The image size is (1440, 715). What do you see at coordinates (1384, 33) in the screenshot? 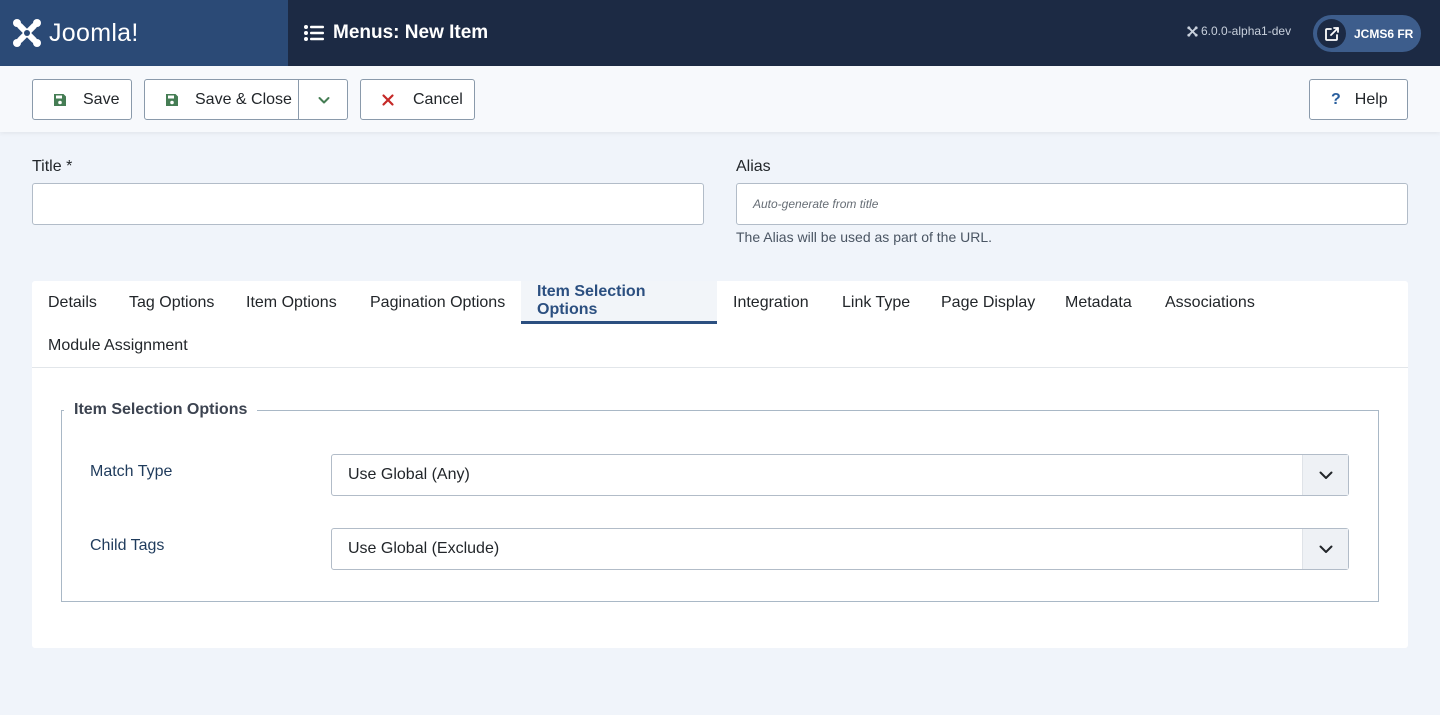
I see `site-name-label: JCMS6 FR` at bounding box center [1384, 33].